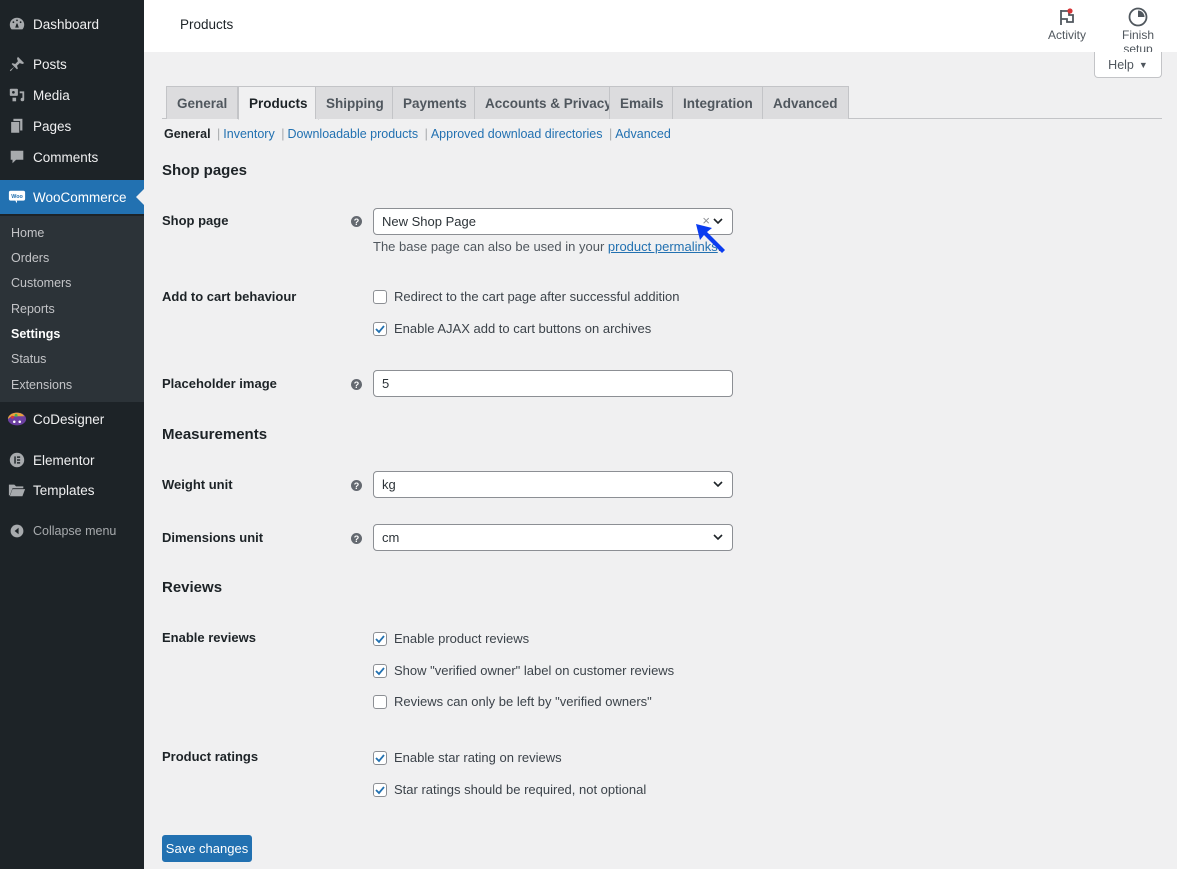 This screenshot has height=869, width=1177. What do you see at coordinates (805, 102) in the screenshot?
I see `tab-advanced: Advanced` at bounding box center [805, 102].